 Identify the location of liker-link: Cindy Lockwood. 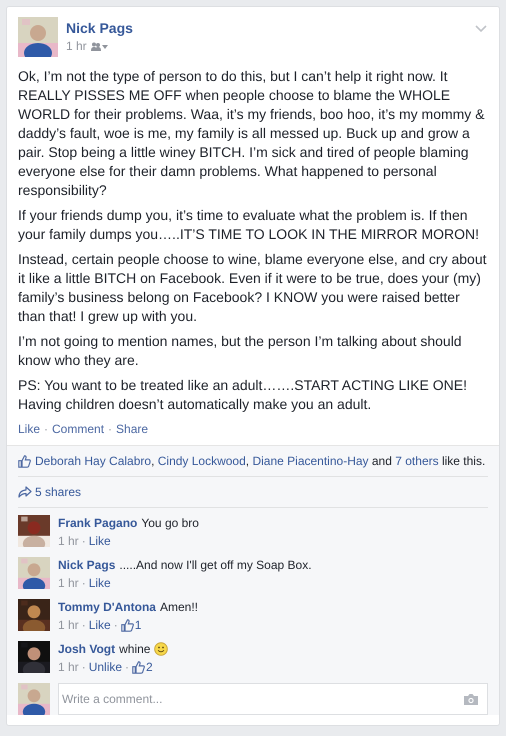
(202, 461).